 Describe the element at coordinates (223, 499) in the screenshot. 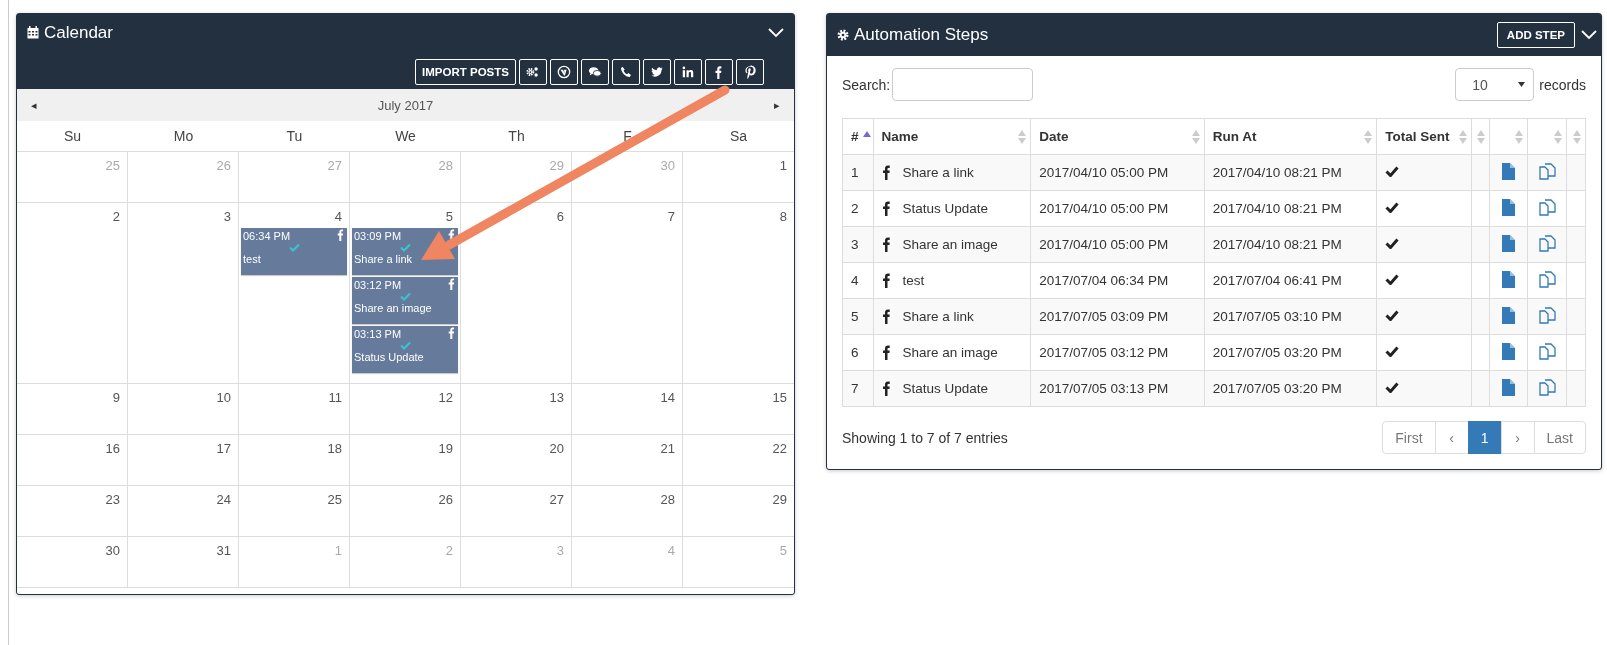

I see `day-number: 24` at that location.